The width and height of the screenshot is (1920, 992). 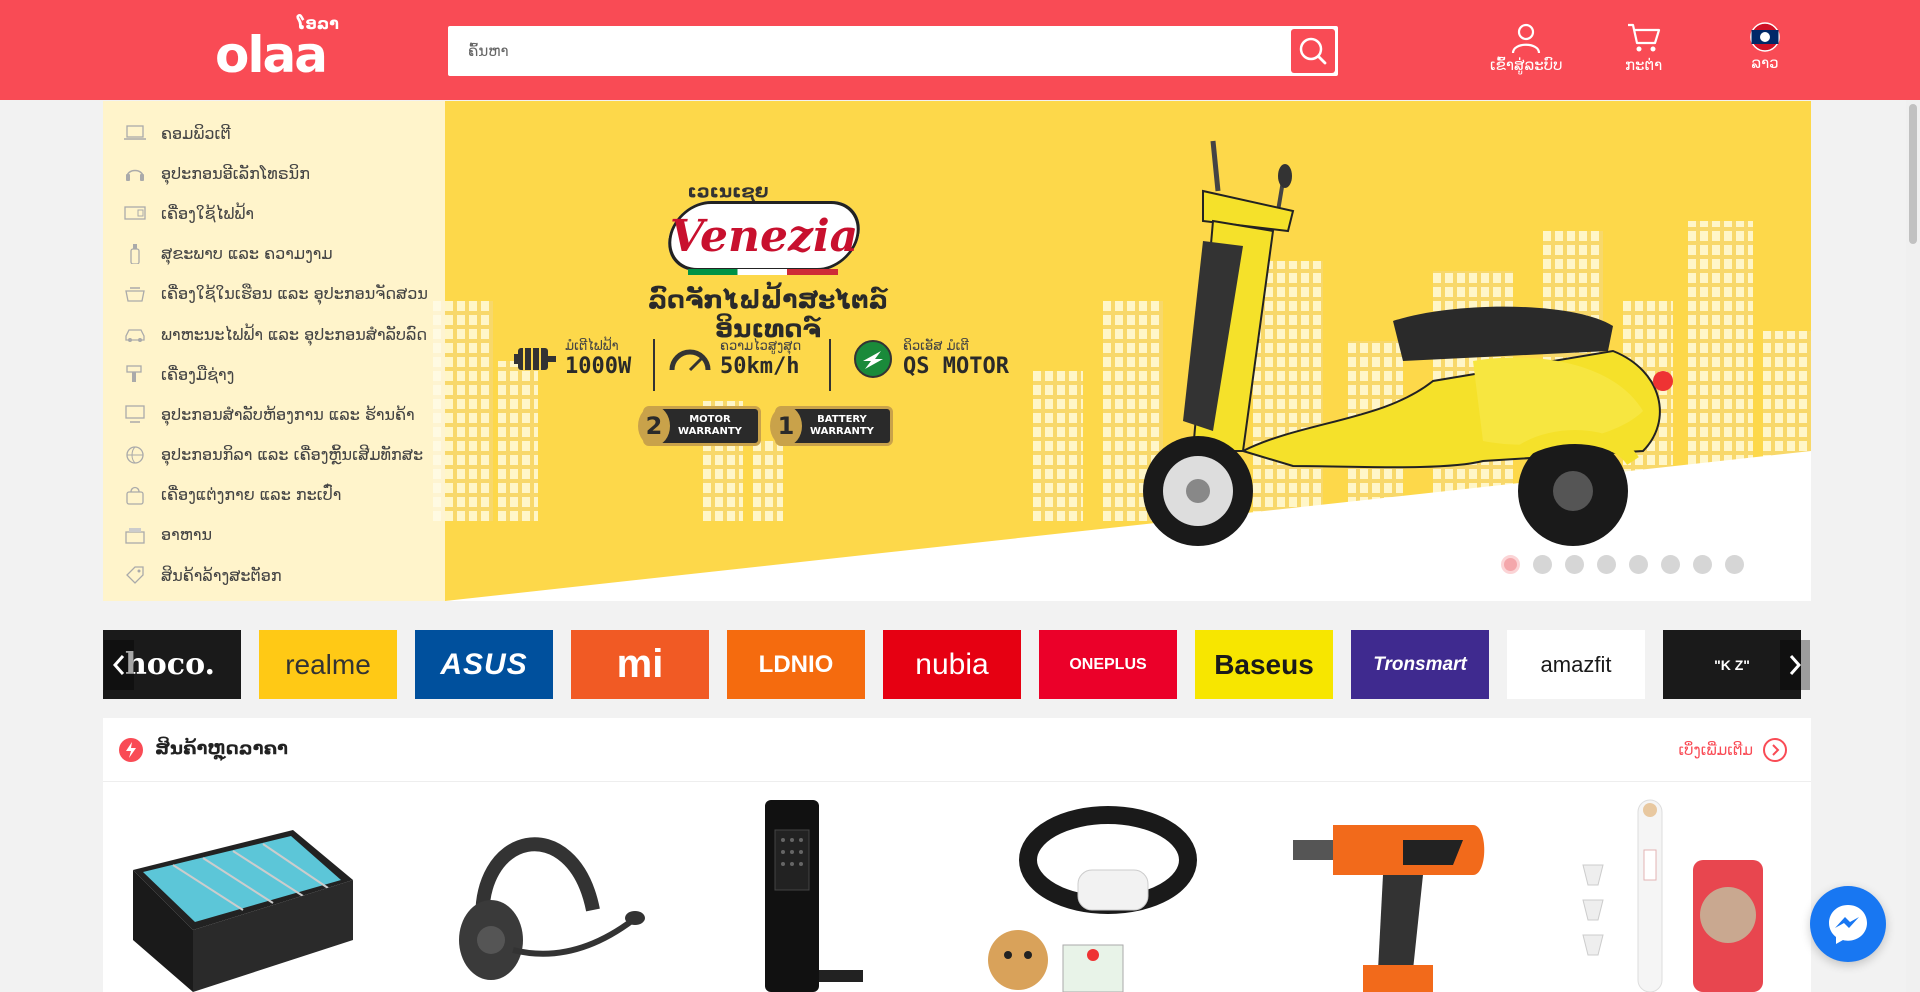 What do you see at coordinates (1108, 664) in the screenshot?
I see `brand-tile: ONEPLUS` at bounding box center [1108, 664].